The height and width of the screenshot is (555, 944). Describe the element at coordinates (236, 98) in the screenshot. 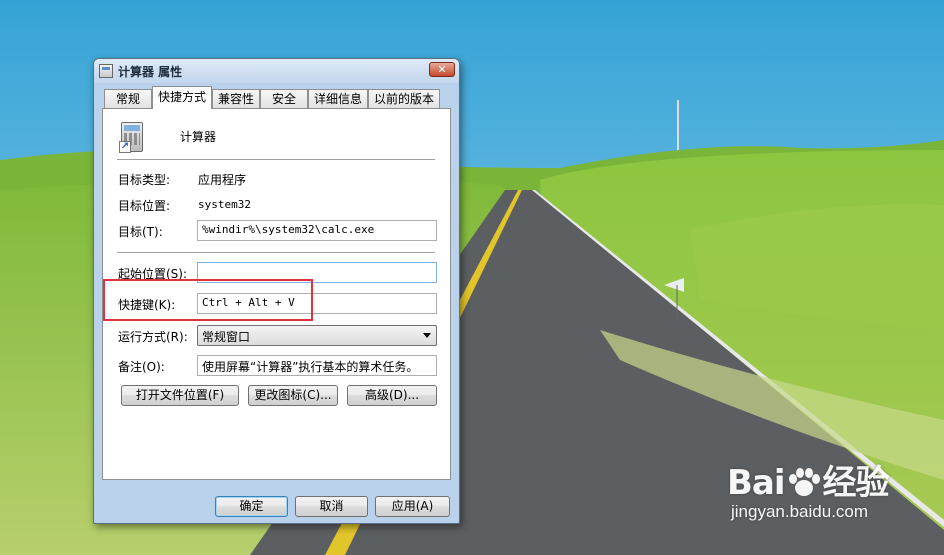

I see `tab-compatibility: 兼容性` at that location.